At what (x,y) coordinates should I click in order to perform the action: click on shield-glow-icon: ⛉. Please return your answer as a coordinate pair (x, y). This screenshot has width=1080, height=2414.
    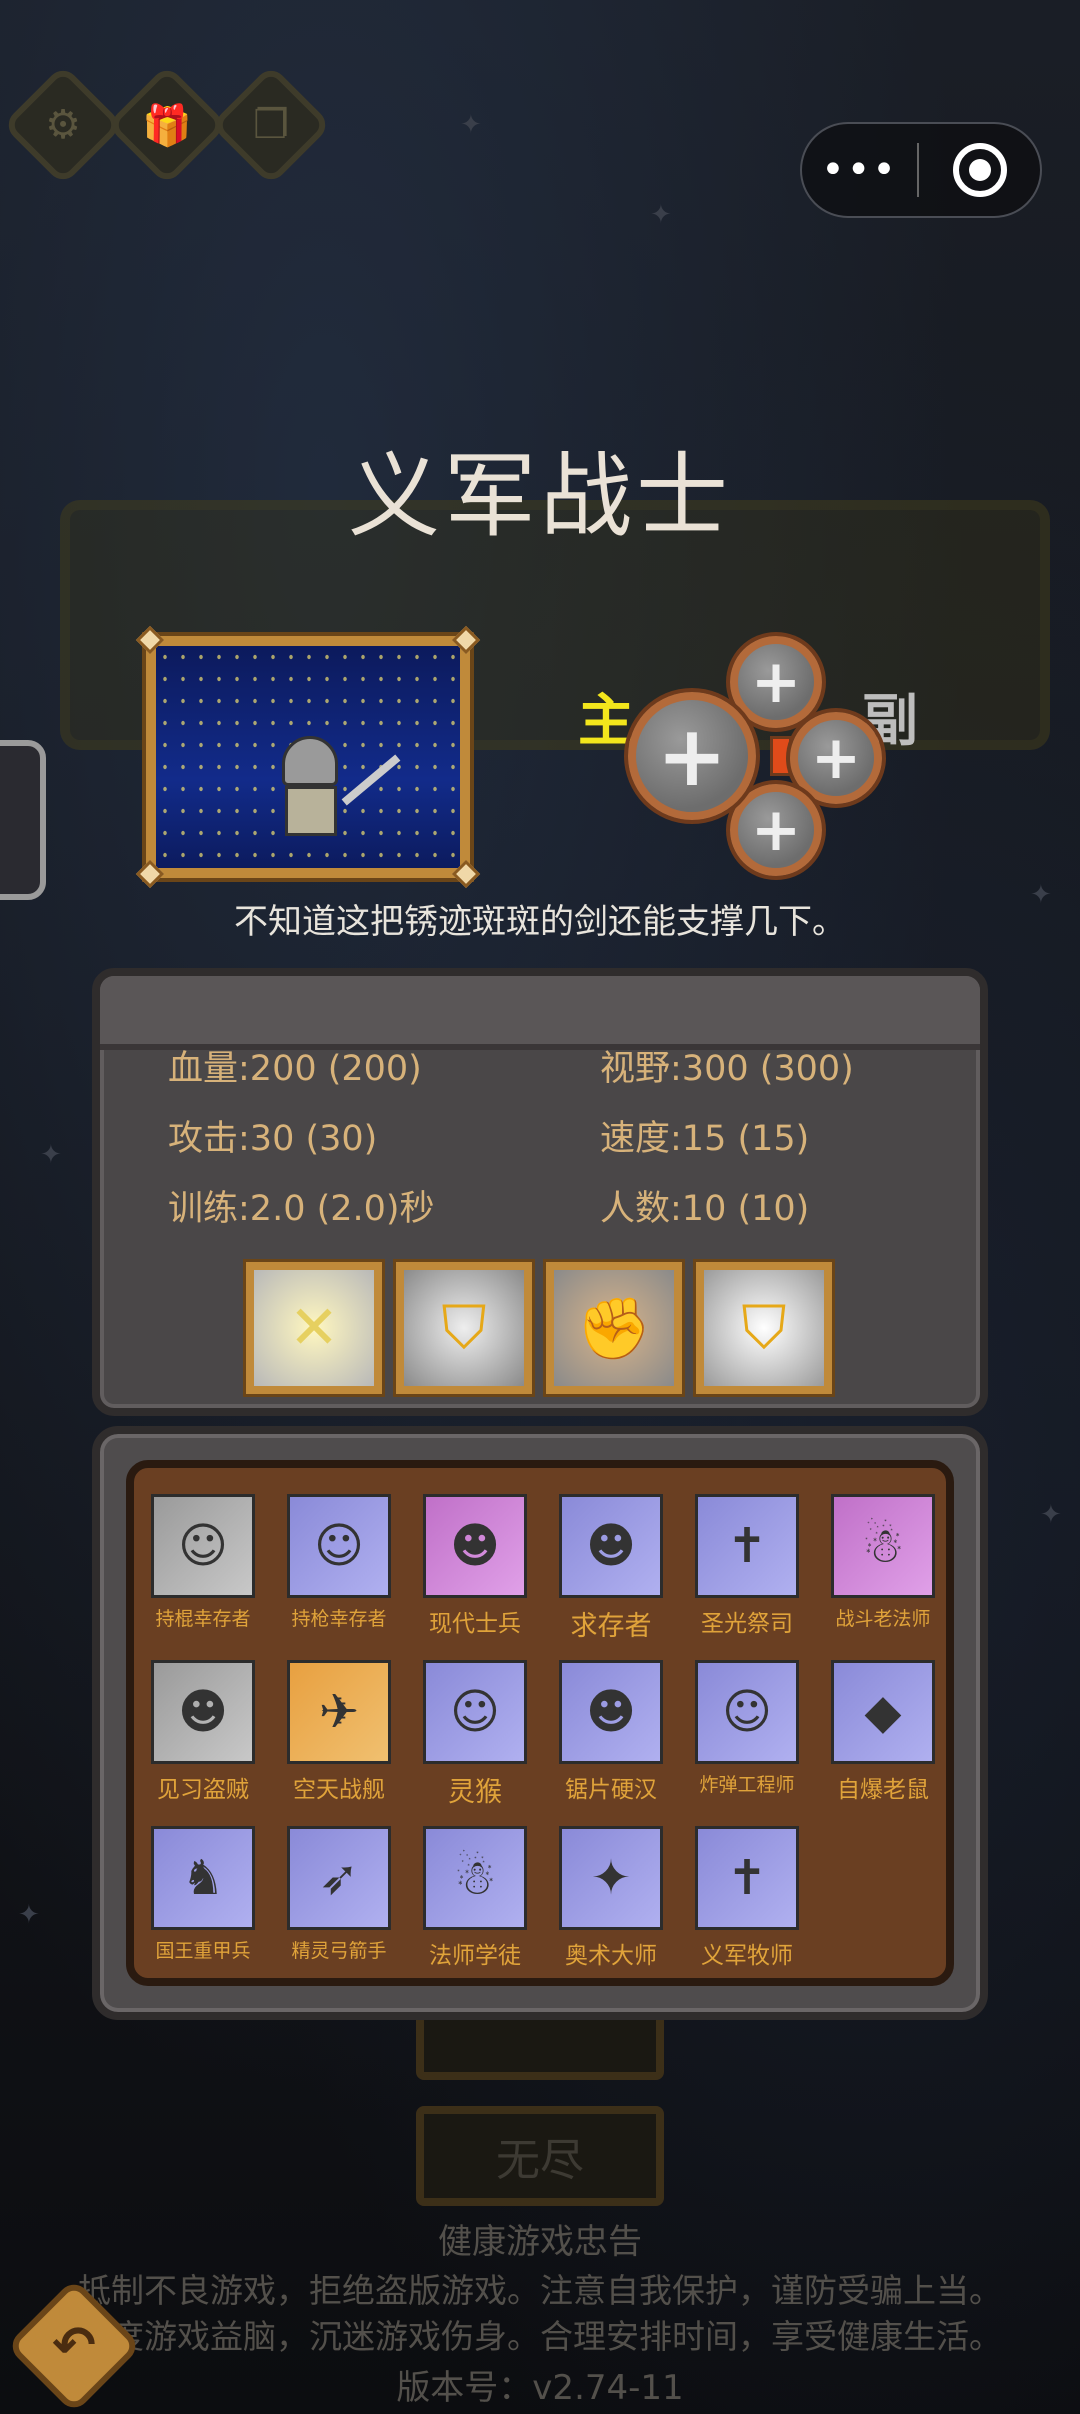
    Looking at the image, I should click on (764, 1328).